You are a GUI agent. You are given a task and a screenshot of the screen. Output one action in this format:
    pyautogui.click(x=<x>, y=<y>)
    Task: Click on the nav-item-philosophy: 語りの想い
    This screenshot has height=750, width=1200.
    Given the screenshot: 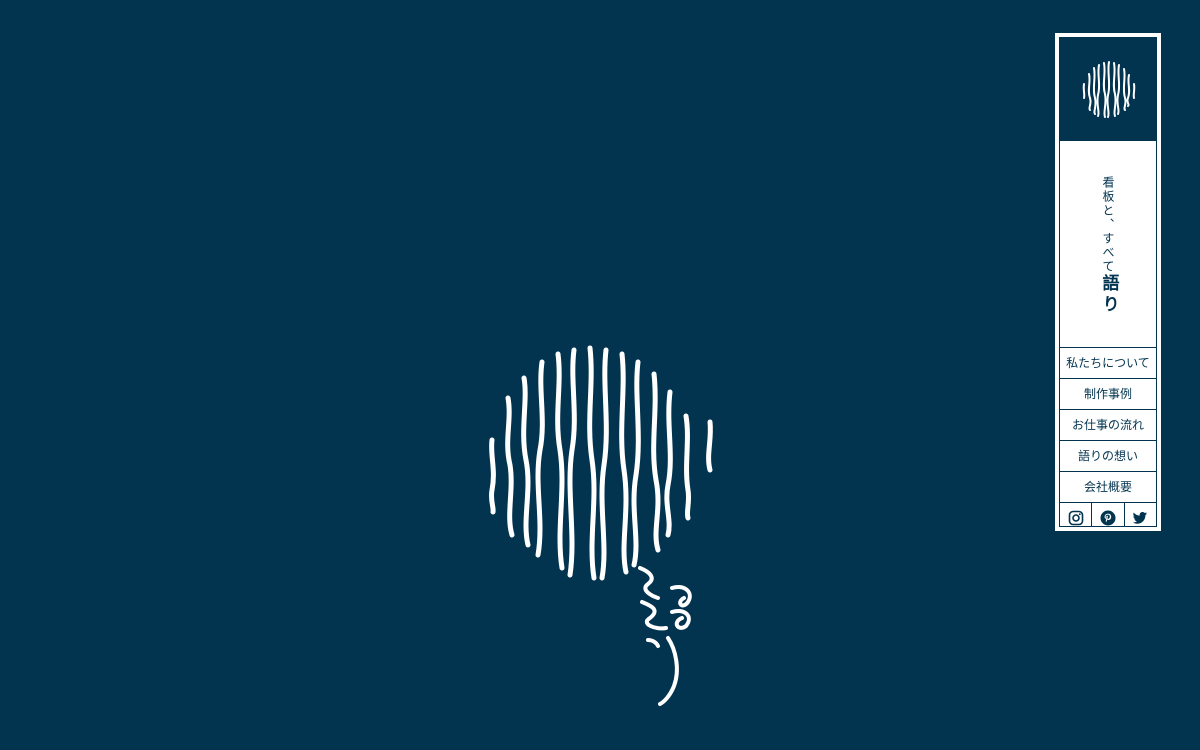 What is the action you would take?
    pyautogui.click(x=1108, y=456)
    